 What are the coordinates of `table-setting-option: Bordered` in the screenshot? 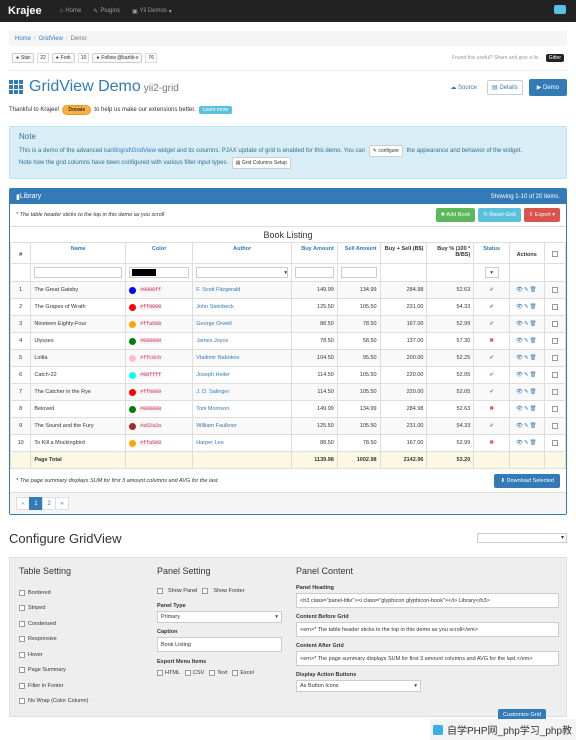 It's located at (88, 593).